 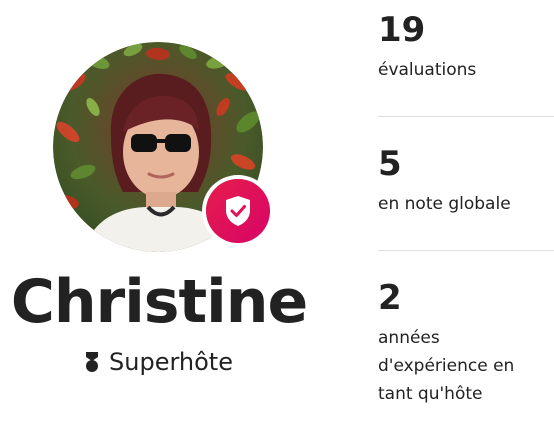 I want to click on stat-rating: 5 en note globale, so click(x=466, y=181).